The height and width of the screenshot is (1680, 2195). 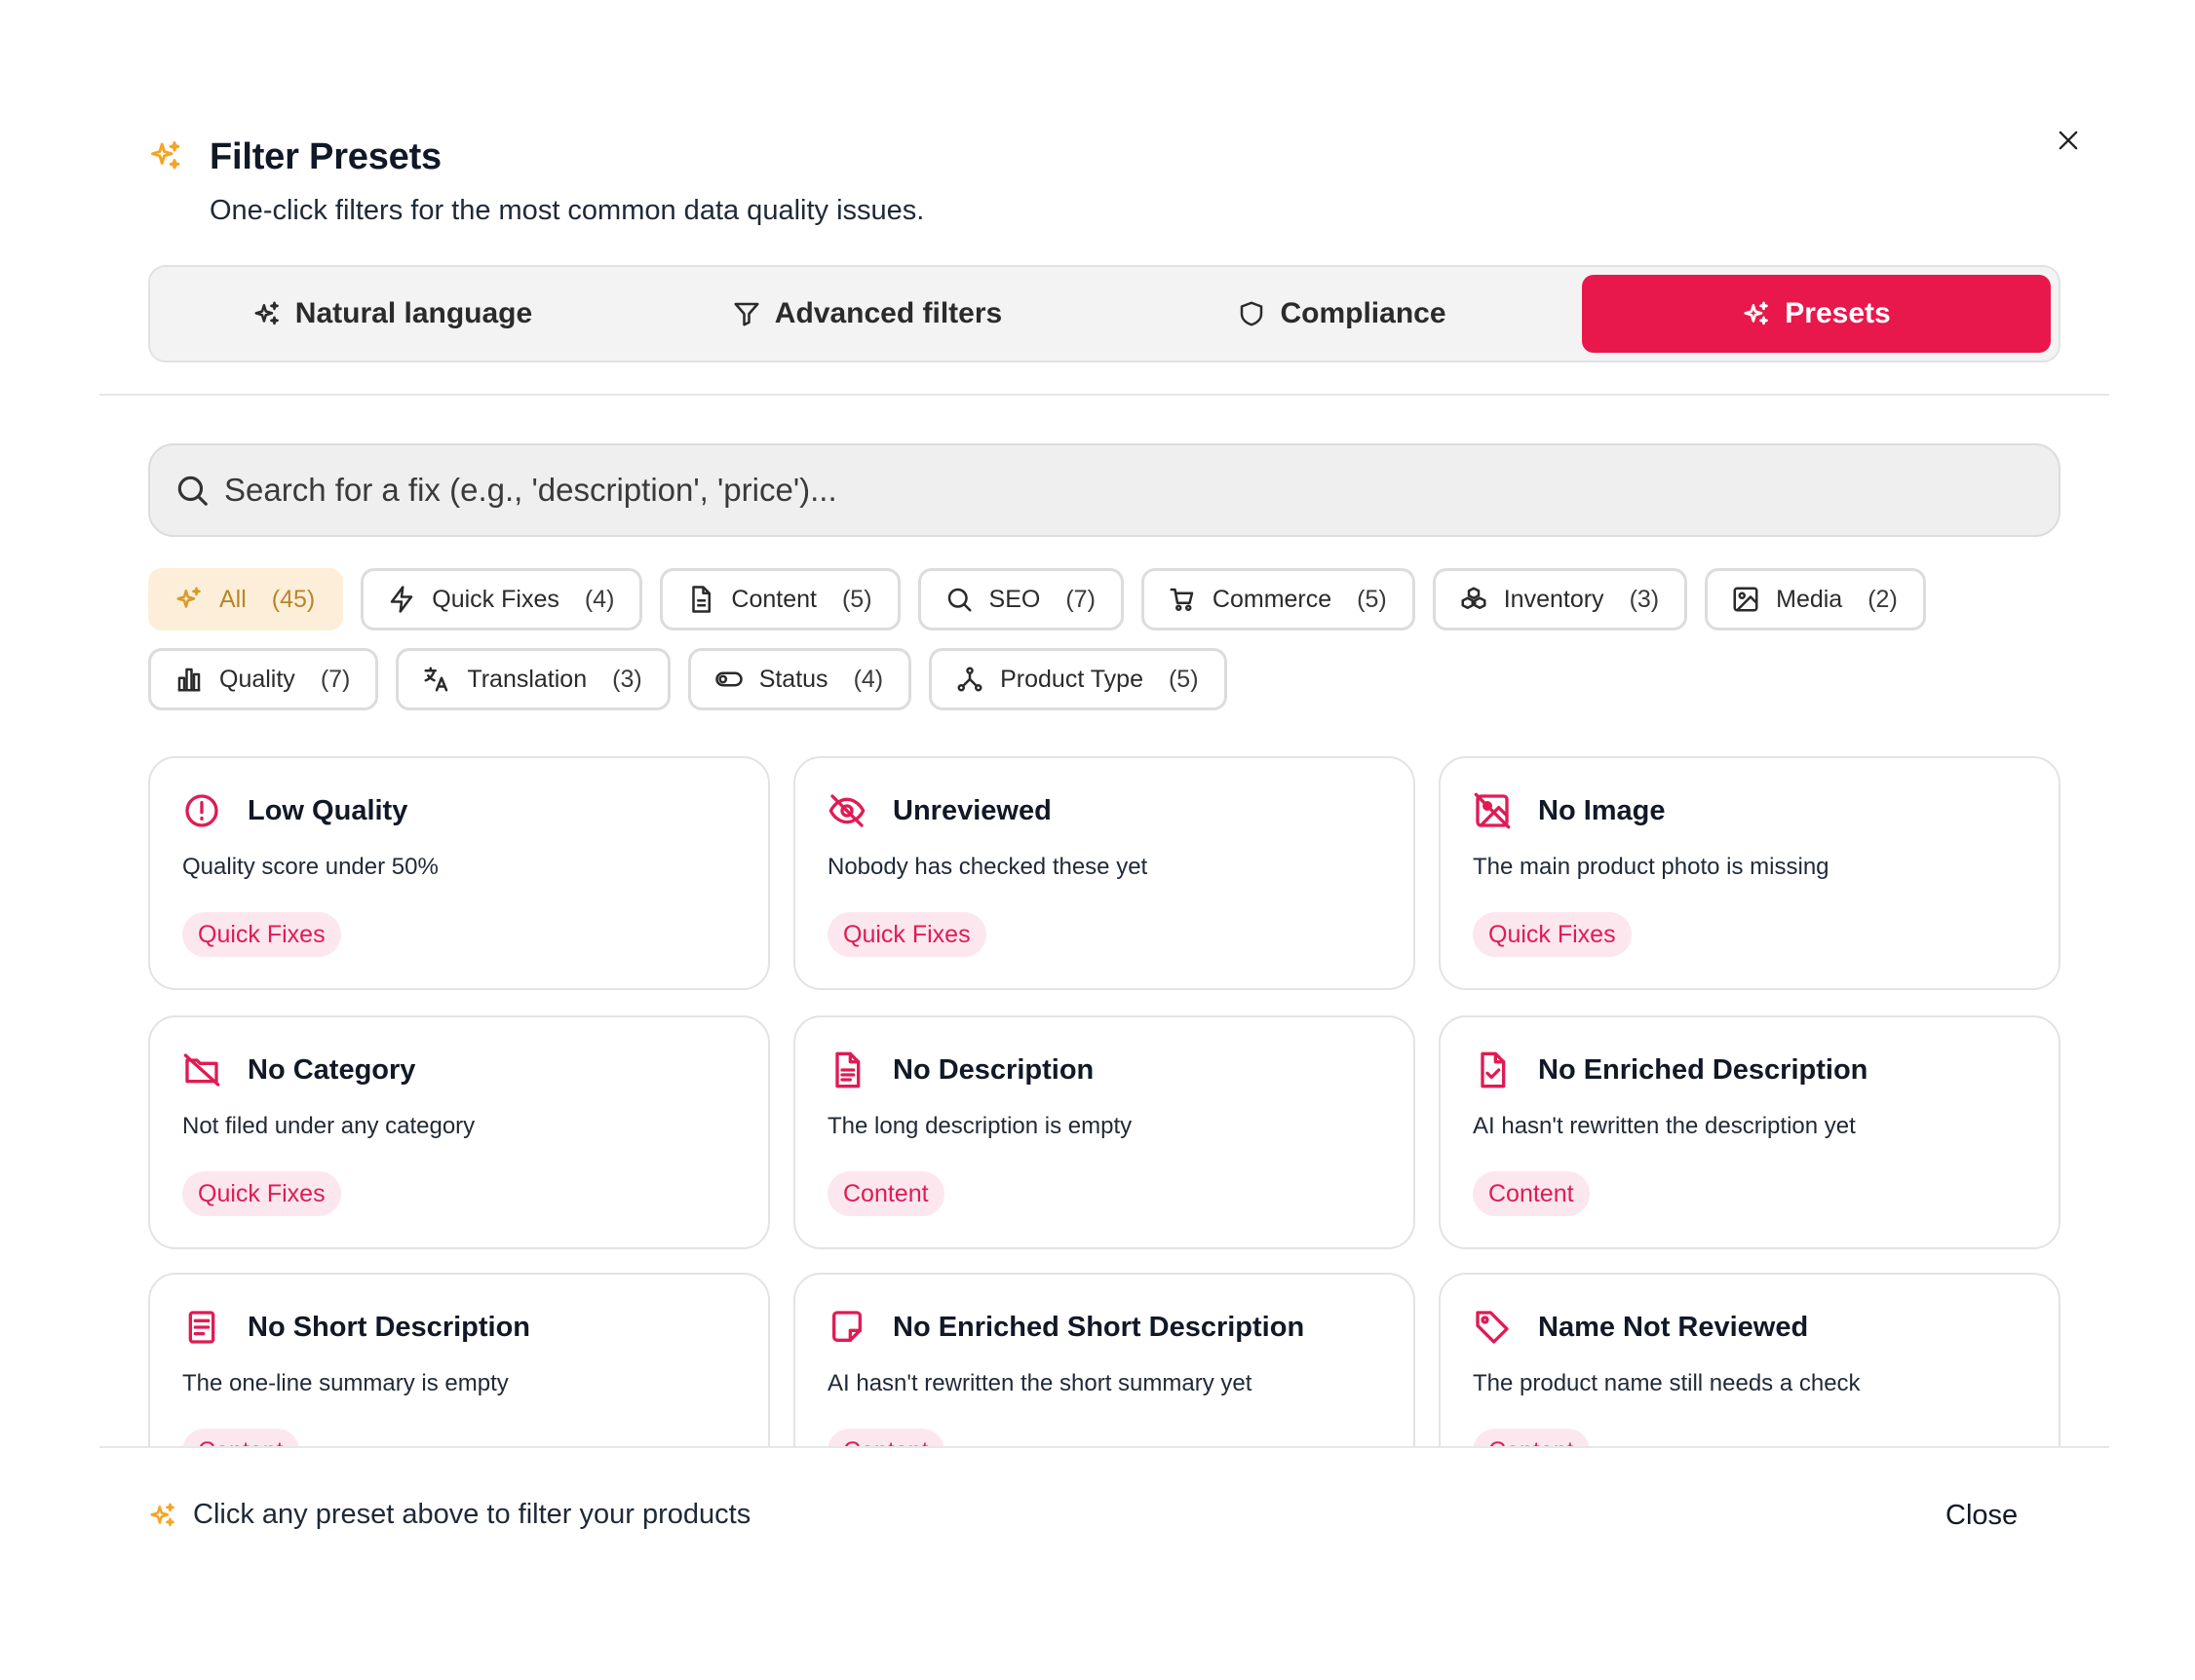 I want to click on image-icon, so click(x=1745, y=599).